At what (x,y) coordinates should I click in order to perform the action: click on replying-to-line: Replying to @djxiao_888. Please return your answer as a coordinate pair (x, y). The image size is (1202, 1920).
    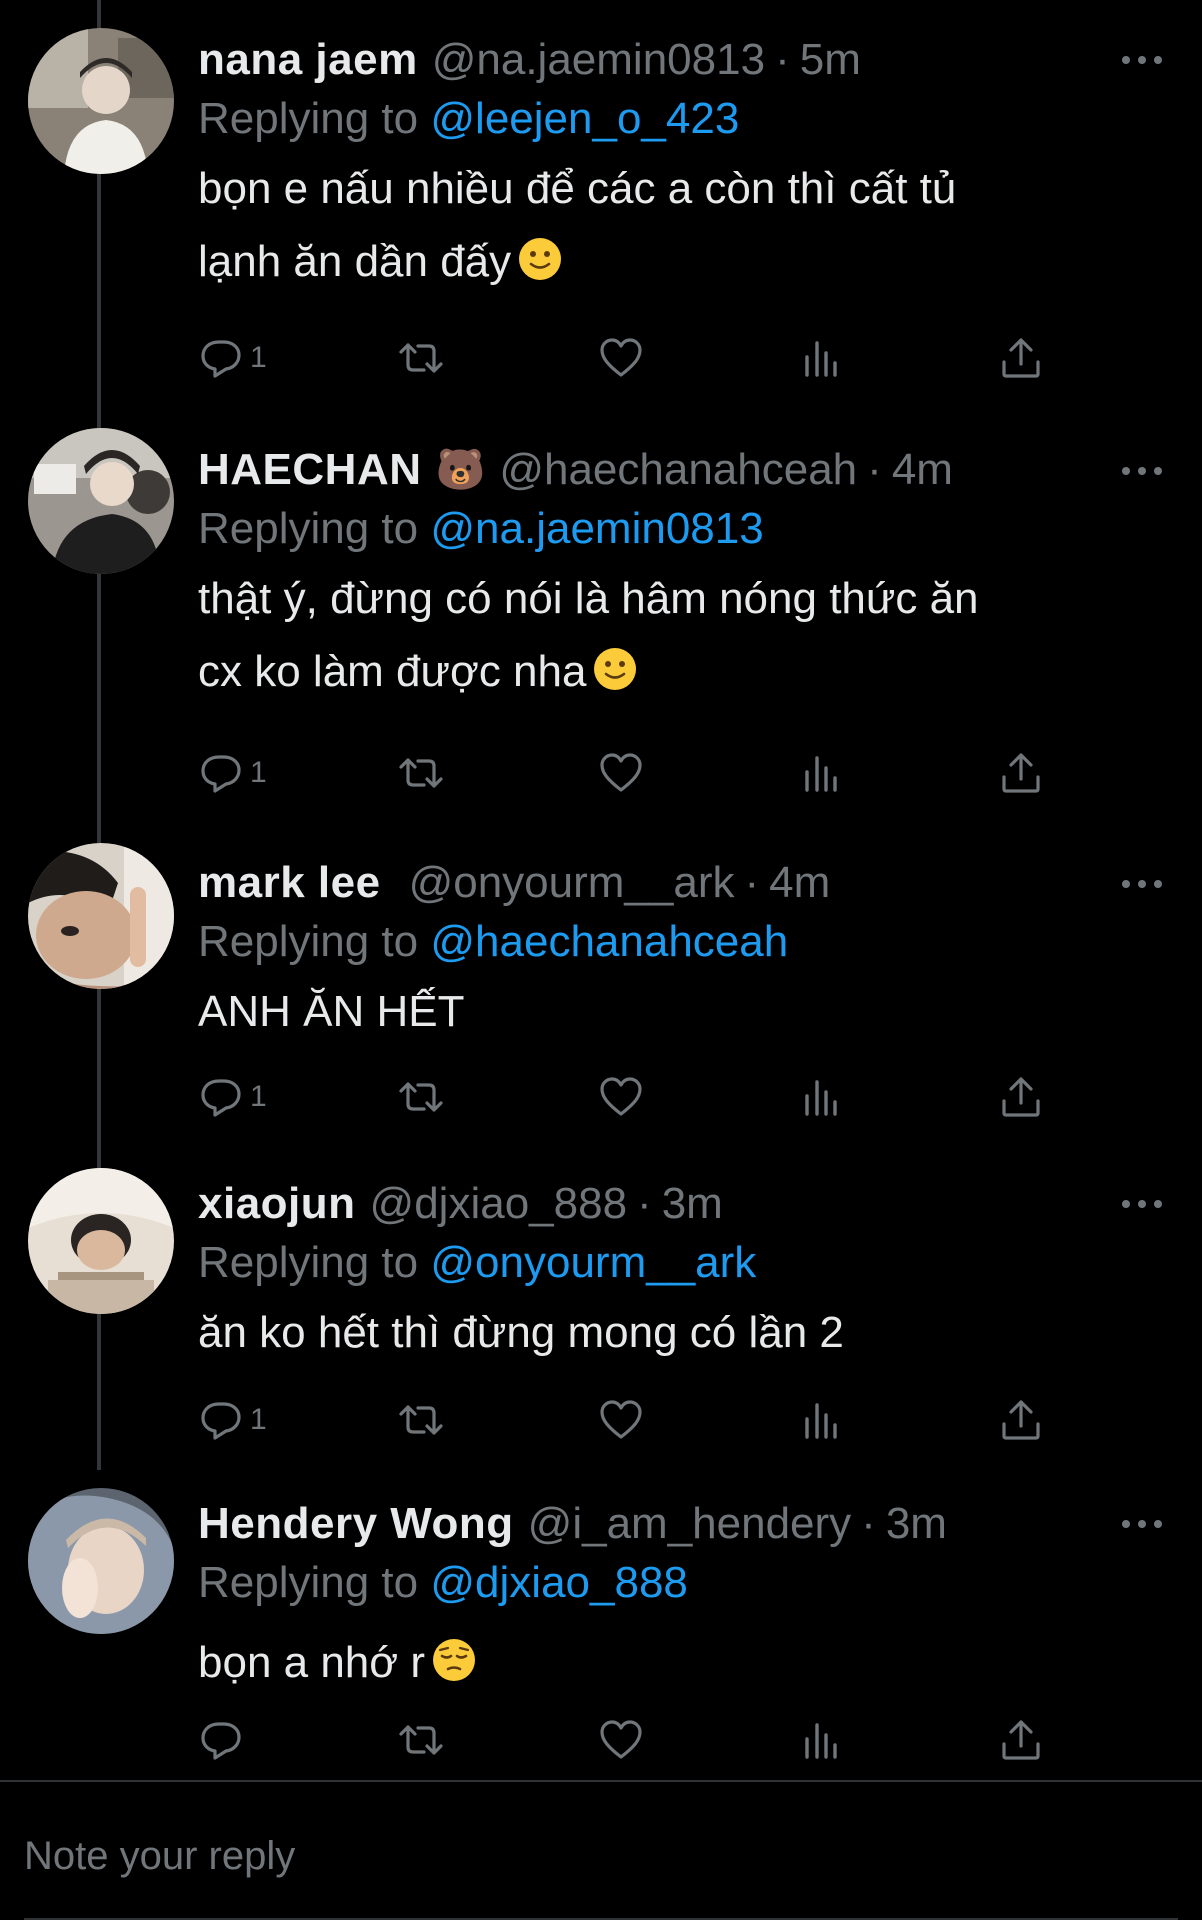
    Looking at the image, I should click on (680, 1583).